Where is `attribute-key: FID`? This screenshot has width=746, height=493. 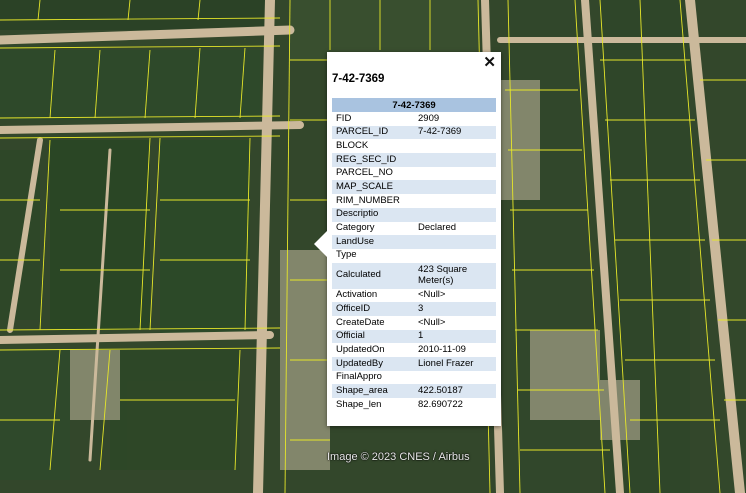
attribute-key: FID is located at coordinates (344, 118).